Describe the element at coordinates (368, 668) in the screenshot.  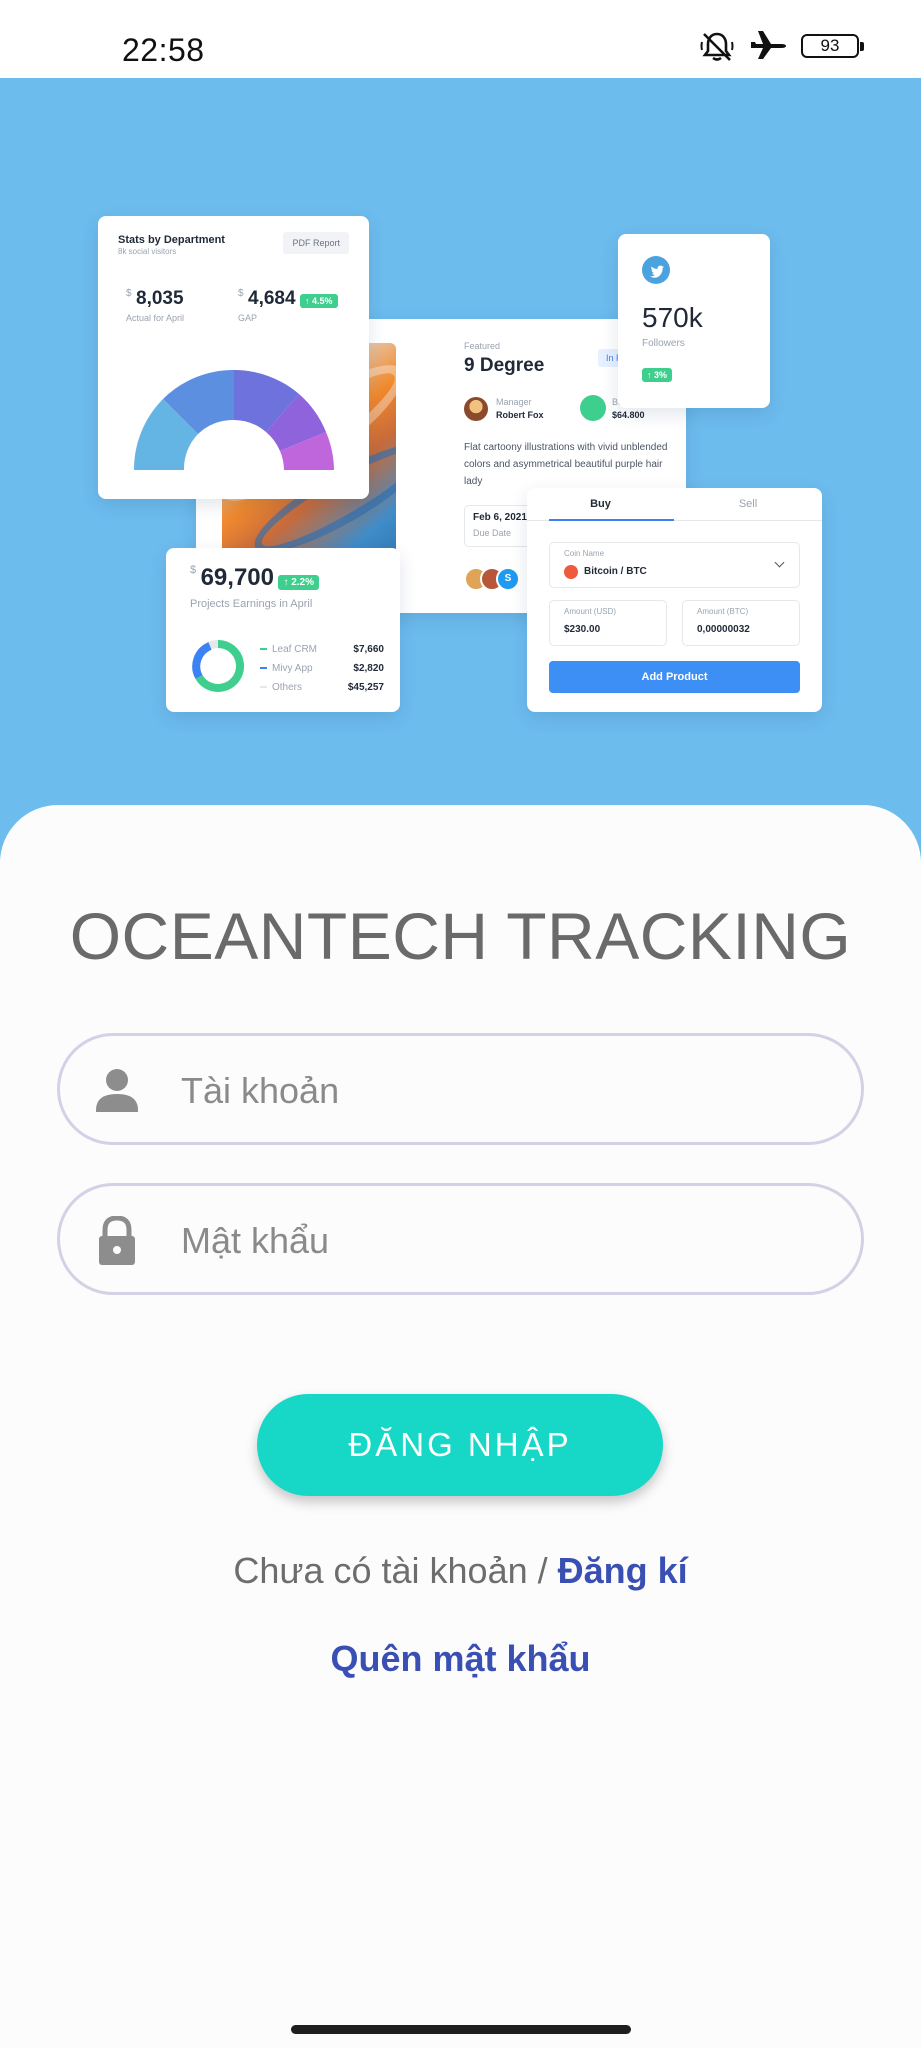
I see `earnings-row-value: $2,820` at that location.